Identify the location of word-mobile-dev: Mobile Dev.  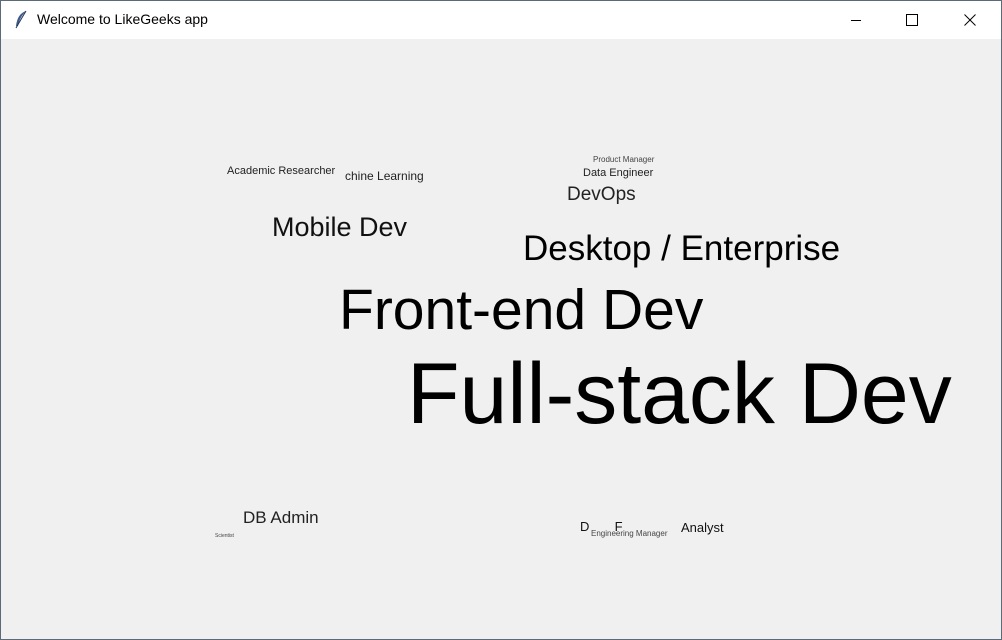
(340, 227).